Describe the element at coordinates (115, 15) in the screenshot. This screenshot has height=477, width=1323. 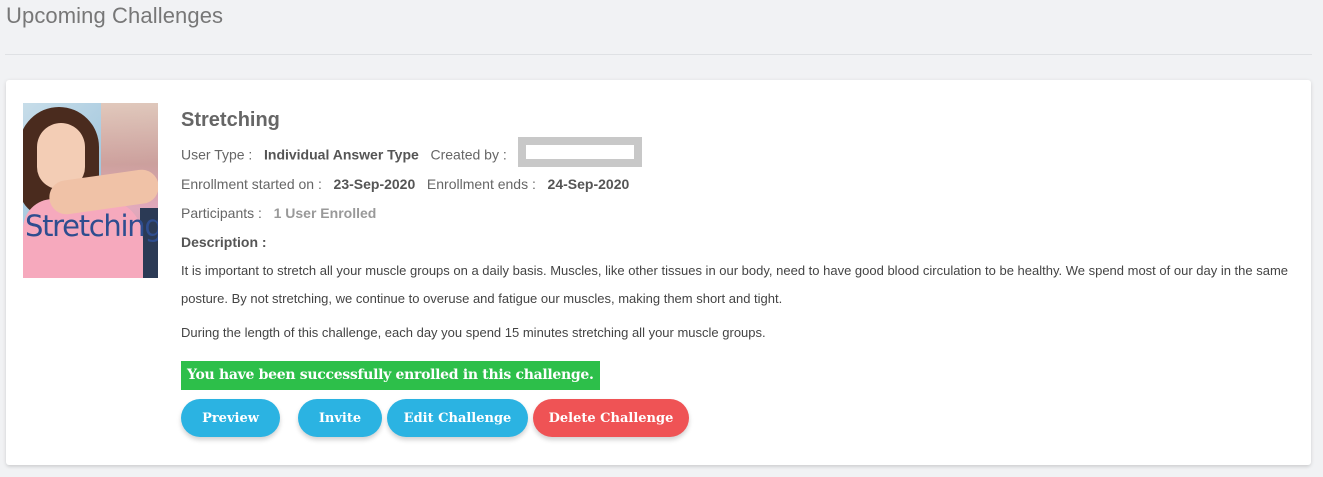
I see `page-title: Upcoming Challenges` at that location.